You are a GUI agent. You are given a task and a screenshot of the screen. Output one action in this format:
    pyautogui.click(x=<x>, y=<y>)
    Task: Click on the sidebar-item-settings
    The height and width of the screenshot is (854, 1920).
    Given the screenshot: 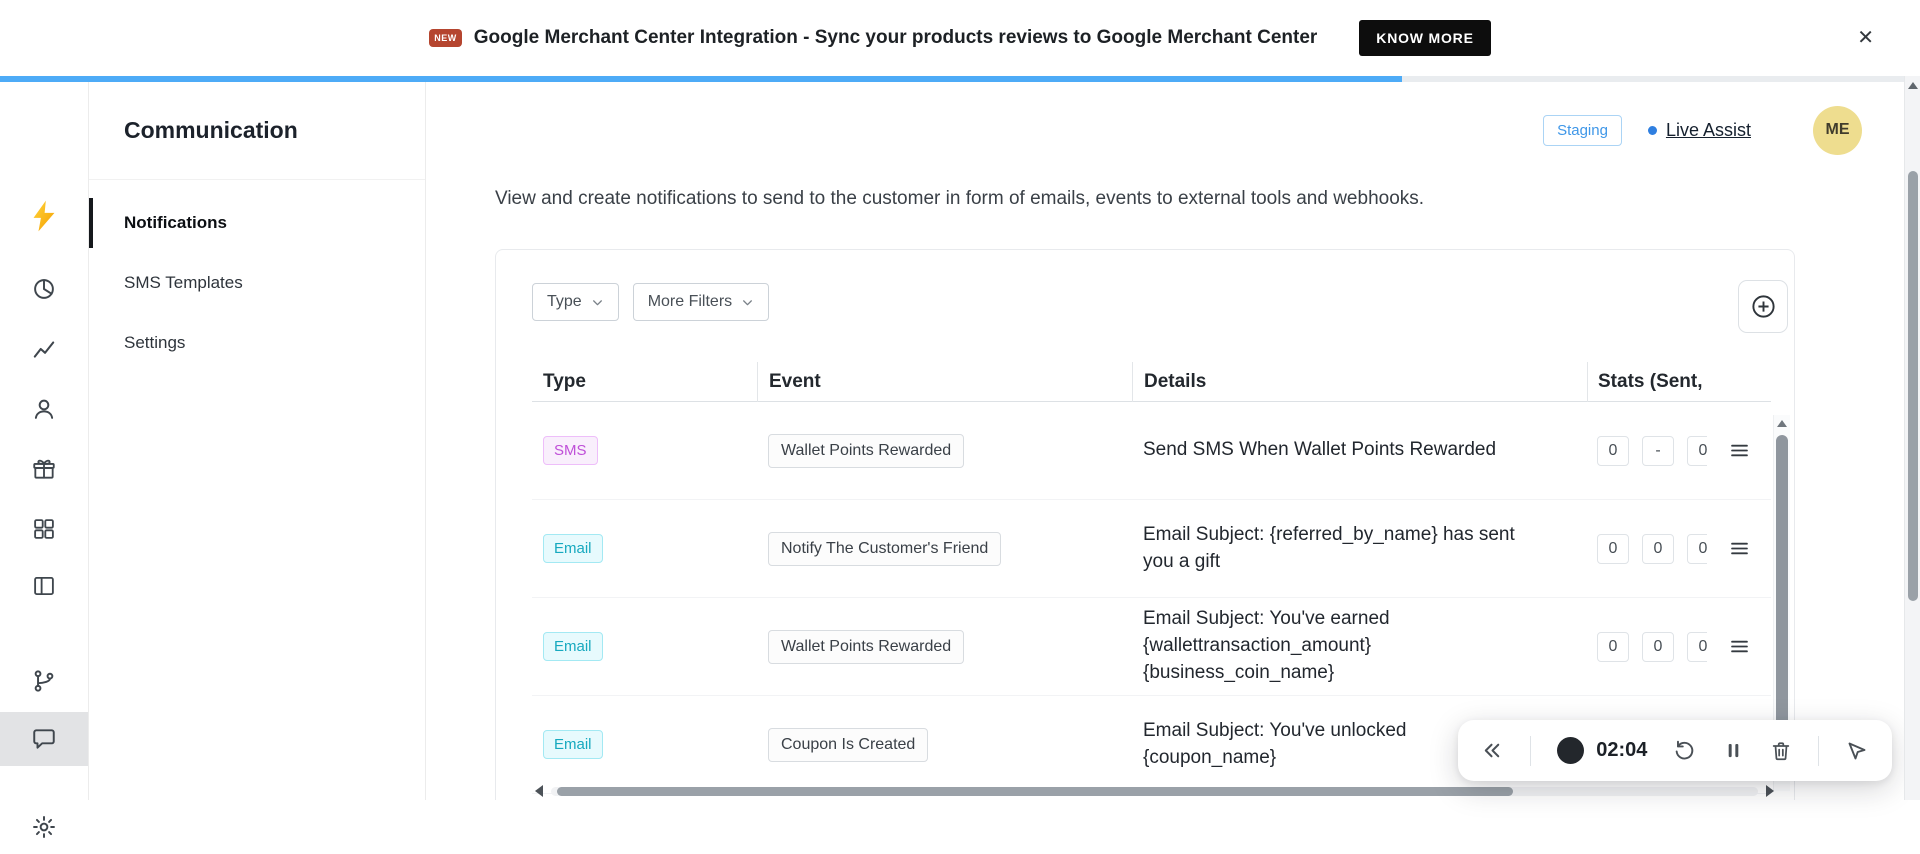 What is the action you would take?
    pyautogui.click(x=44, y=827)
    